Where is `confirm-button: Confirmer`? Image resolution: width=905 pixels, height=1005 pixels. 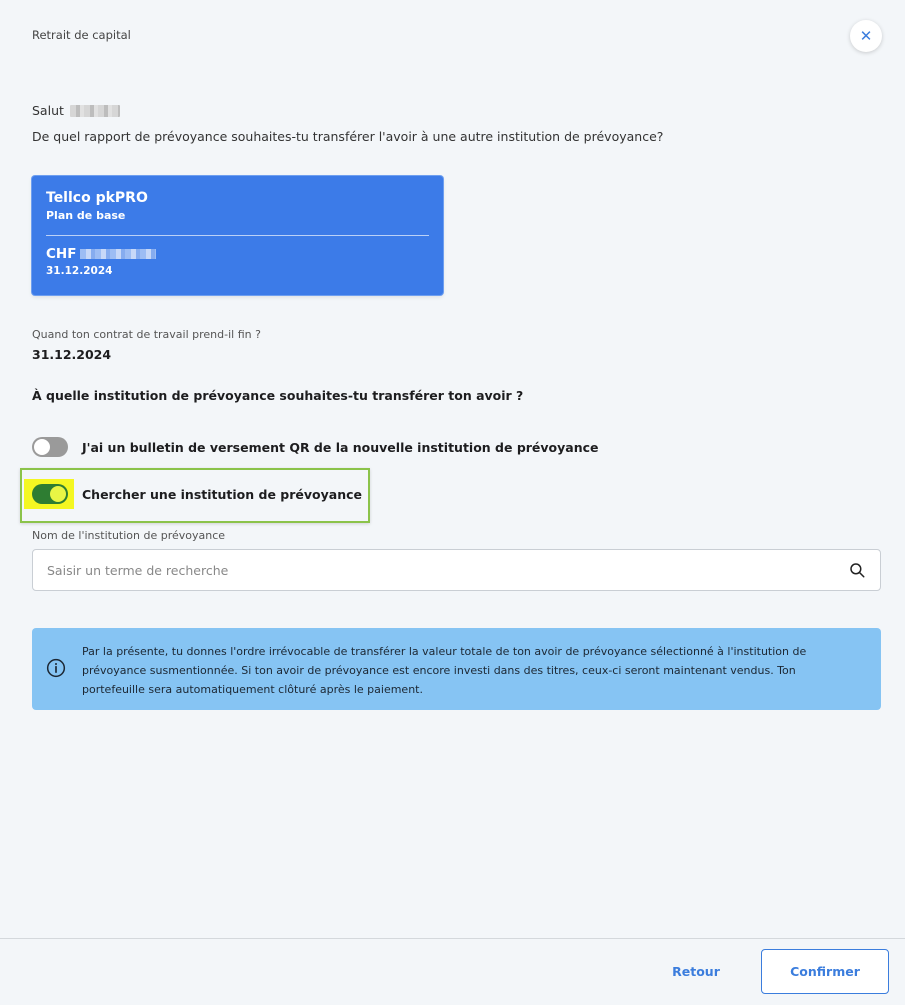
confirm-button: Confirmer is located at coordinates (825, 971).